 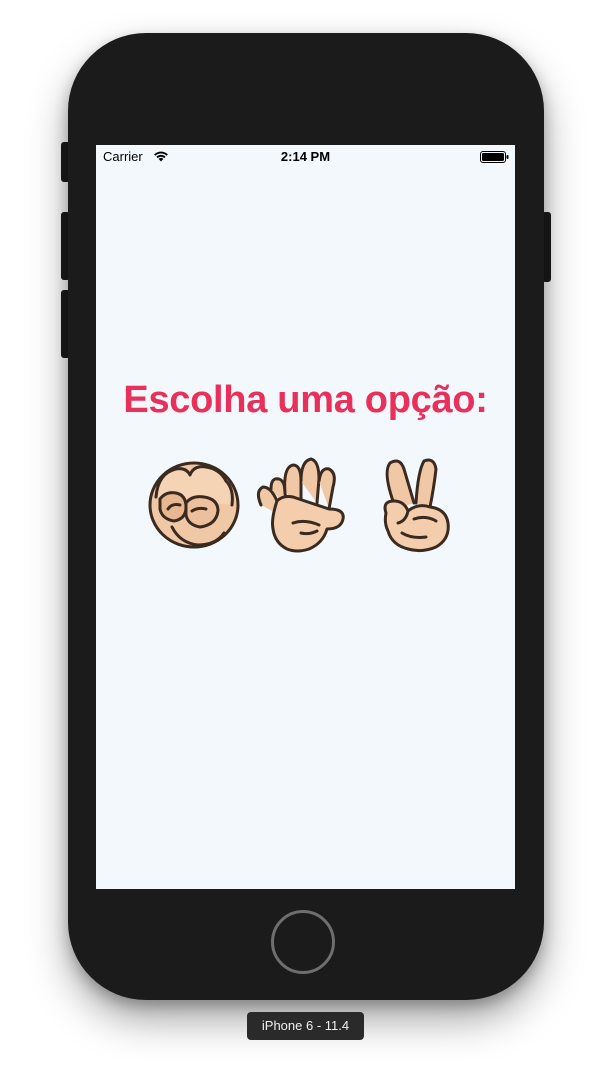 What do you see at coordinates (420, 505) in the screenshot?
I see `victory-hand-icon` at bounding box center [420, 505].